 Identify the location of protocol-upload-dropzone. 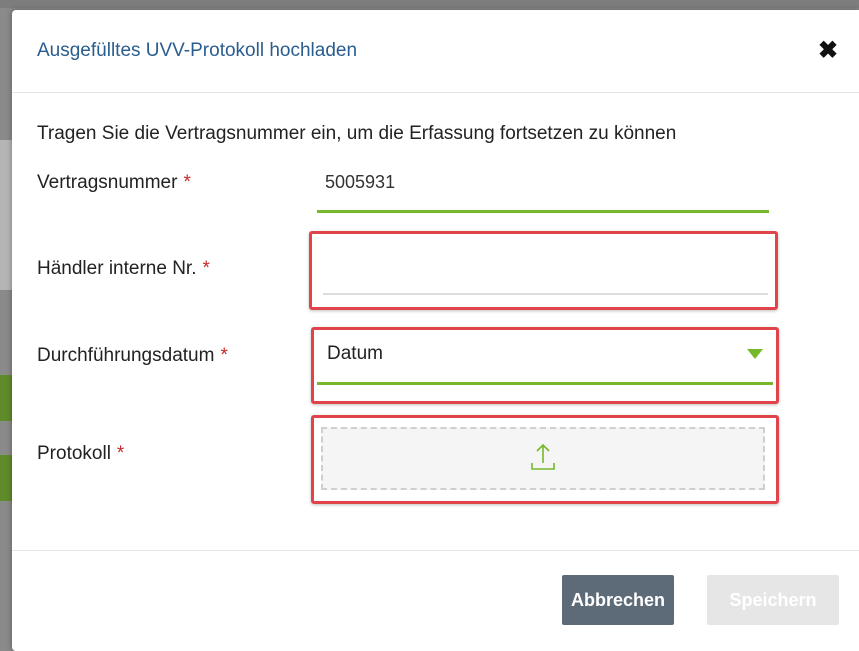
(543, 458).